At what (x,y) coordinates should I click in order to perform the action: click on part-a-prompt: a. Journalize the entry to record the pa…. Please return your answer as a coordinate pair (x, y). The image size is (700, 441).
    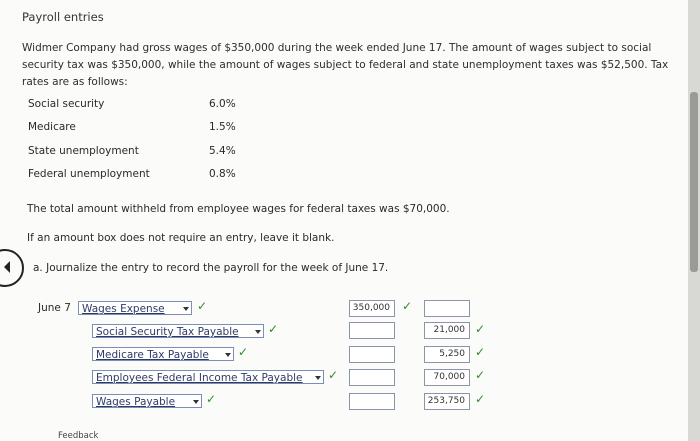
    Looking at the image, I should click on (211, 268).